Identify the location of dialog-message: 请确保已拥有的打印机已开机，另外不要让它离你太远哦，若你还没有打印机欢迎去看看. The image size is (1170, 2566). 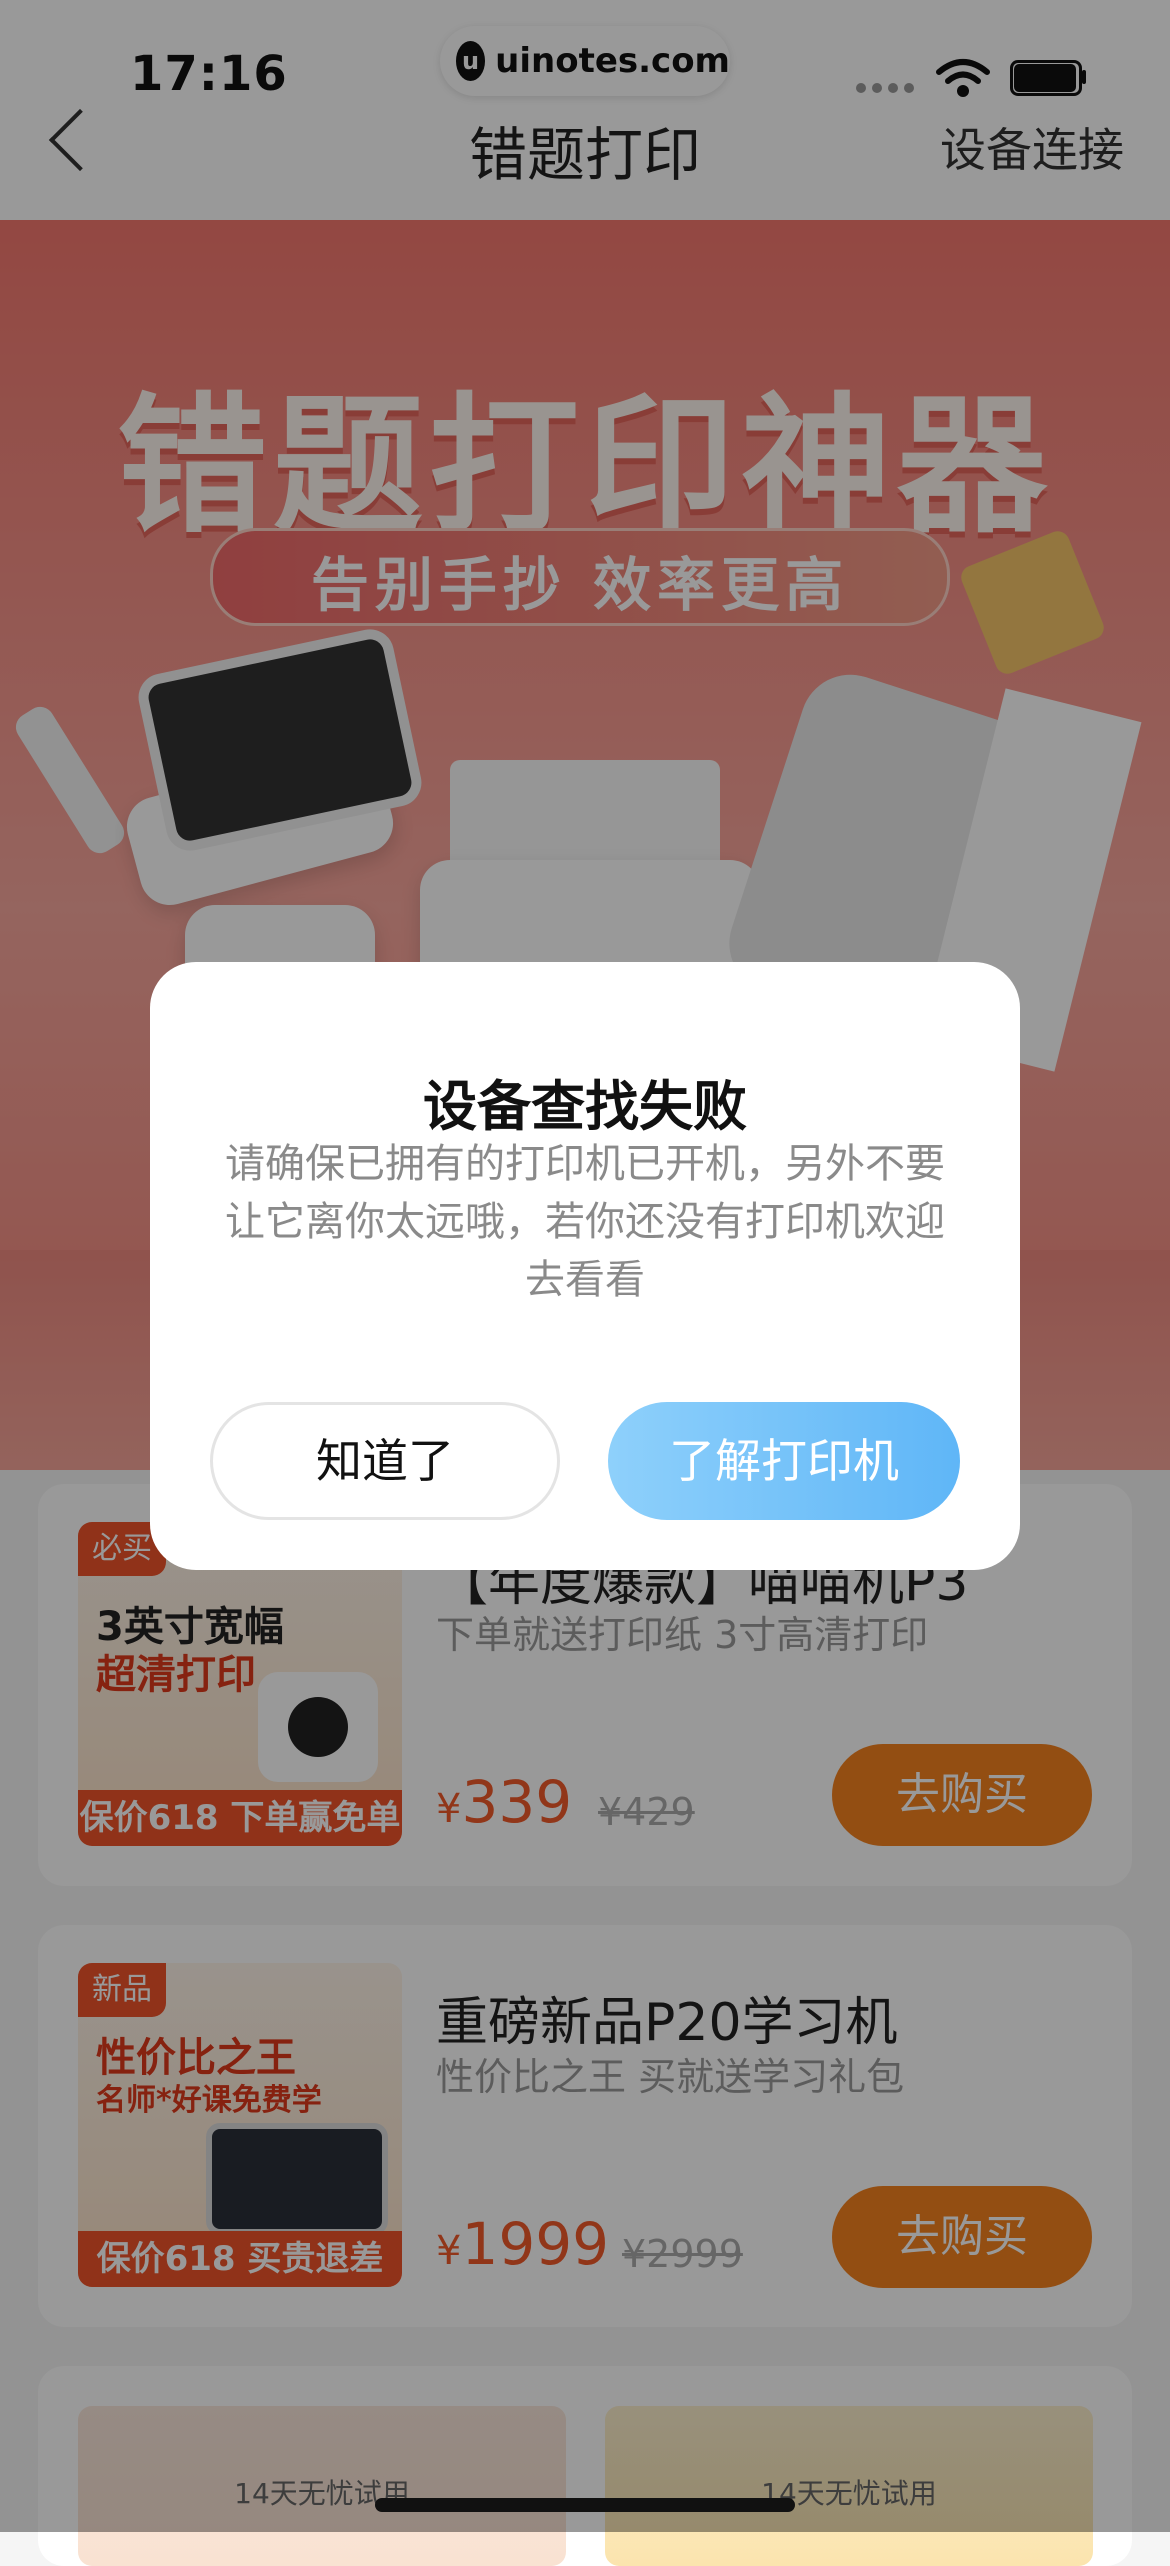
(585, 1222).